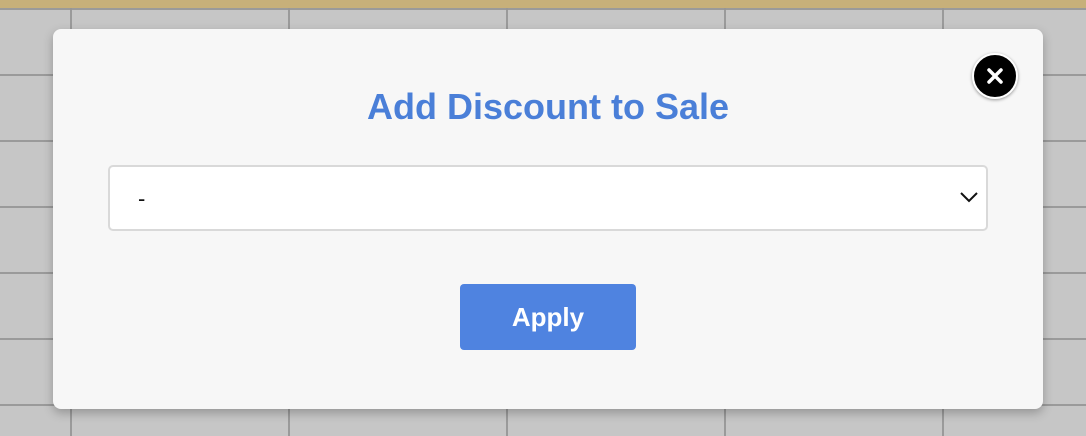  Describe the element at coordinates (543, 4) in the screenshot. I see `background-top-strip` at that location.